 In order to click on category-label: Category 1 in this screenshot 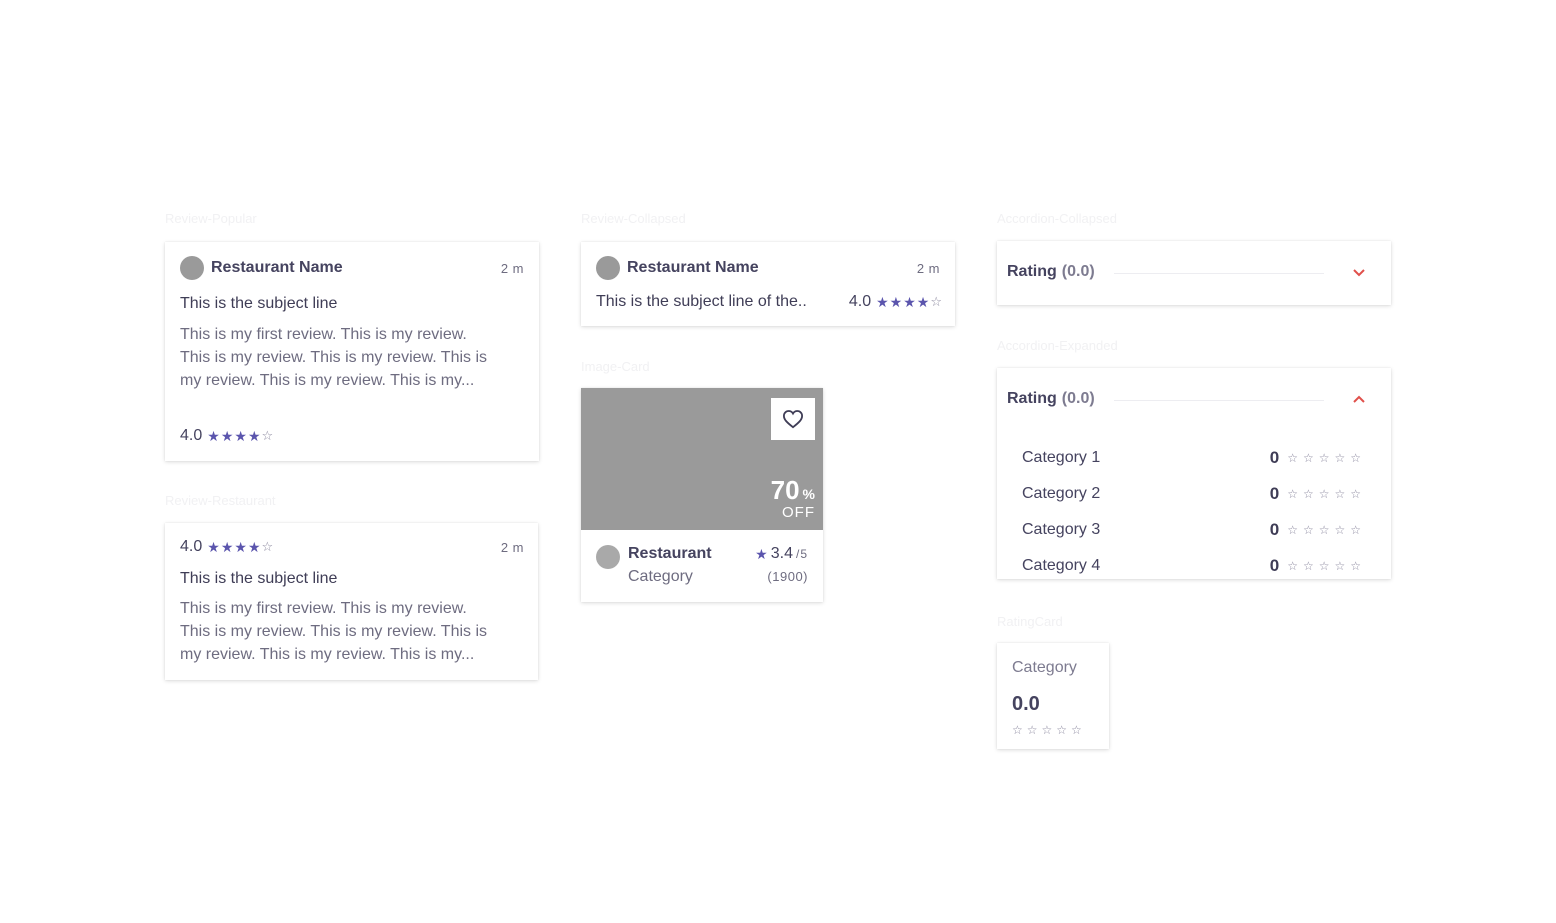, I will do `click(1061, 457)`.